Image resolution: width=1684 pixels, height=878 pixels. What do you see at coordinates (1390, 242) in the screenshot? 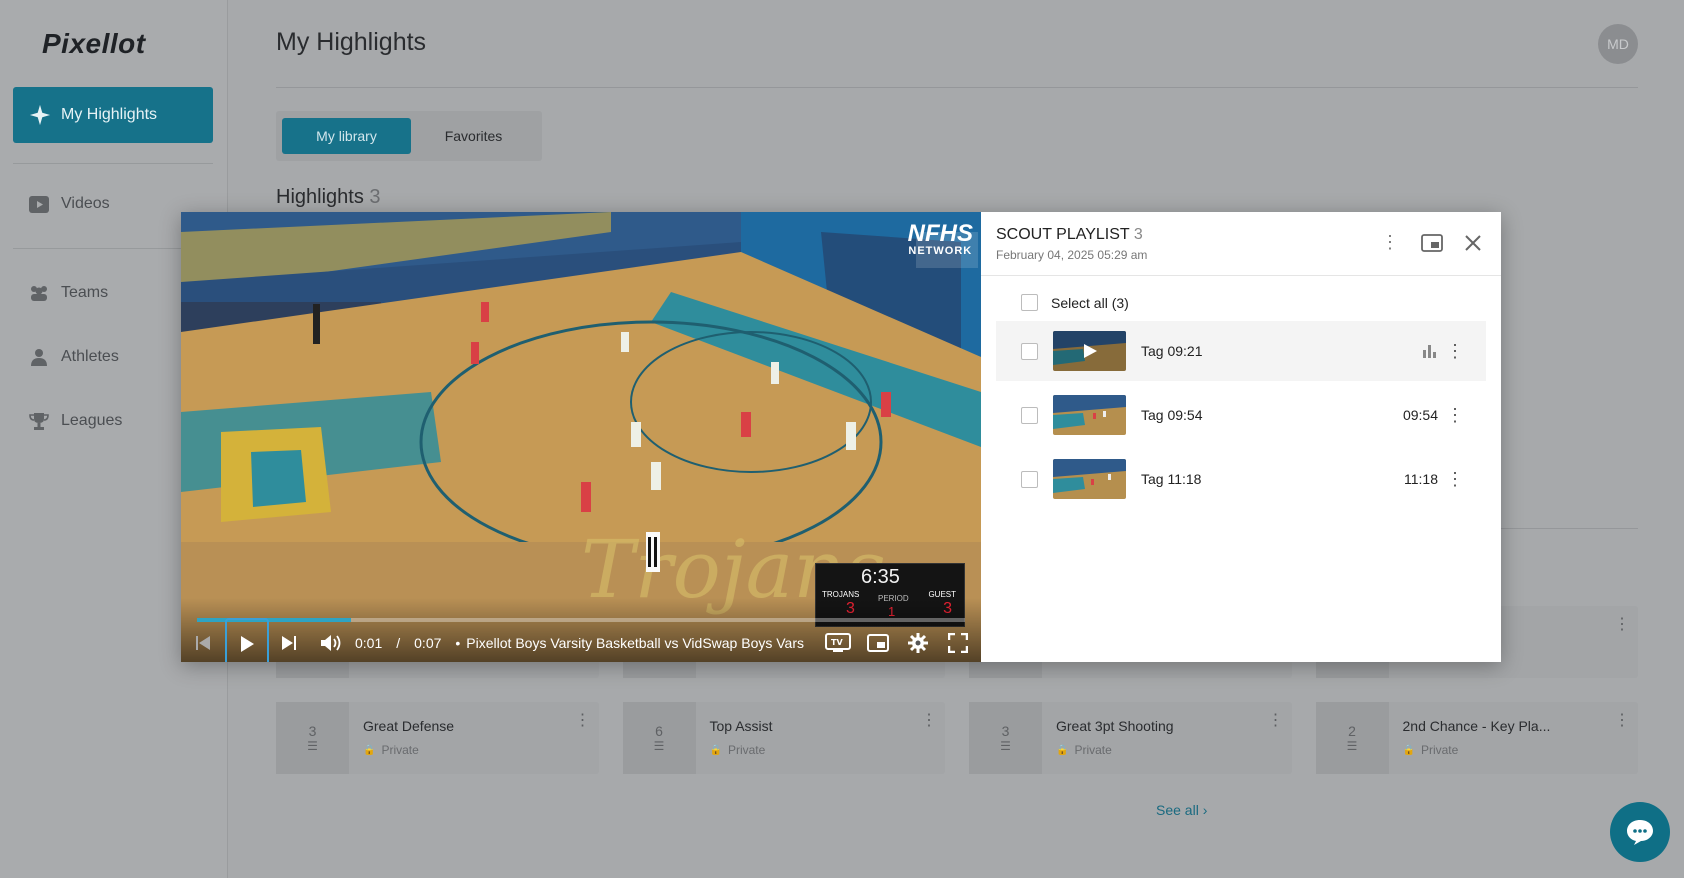
I see `more-options-icon: ⋮` at bounding box center [1390, 242].